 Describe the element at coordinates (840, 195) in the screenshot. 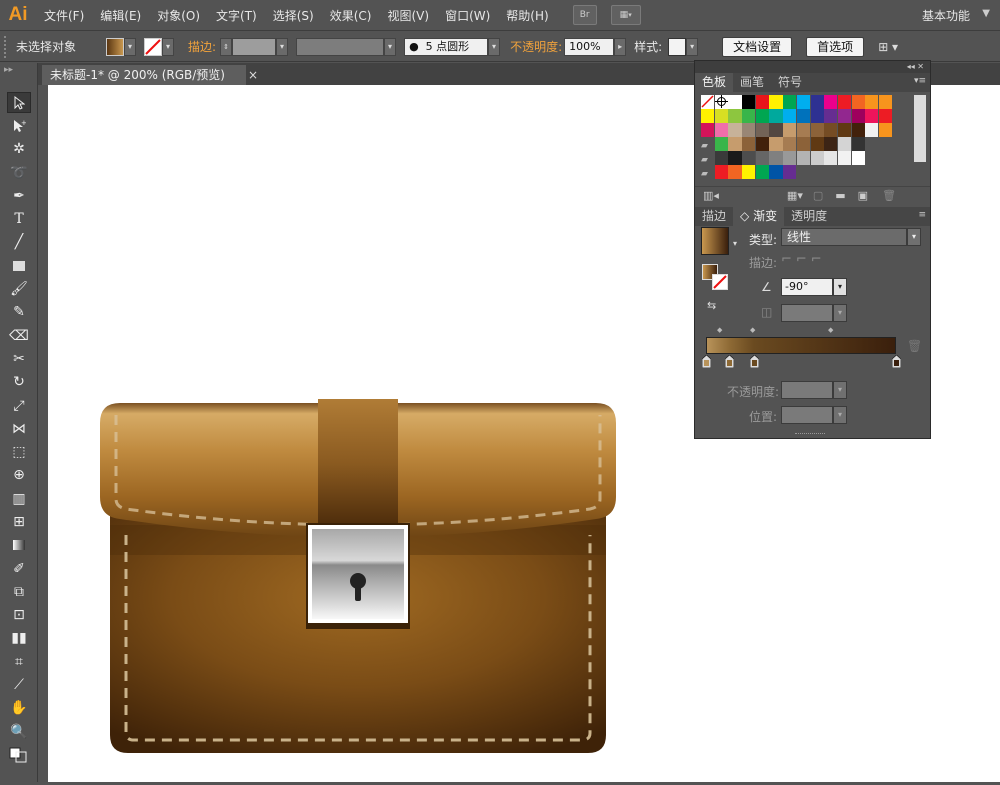

I see `new-color-group-icon: ▬` at that location.